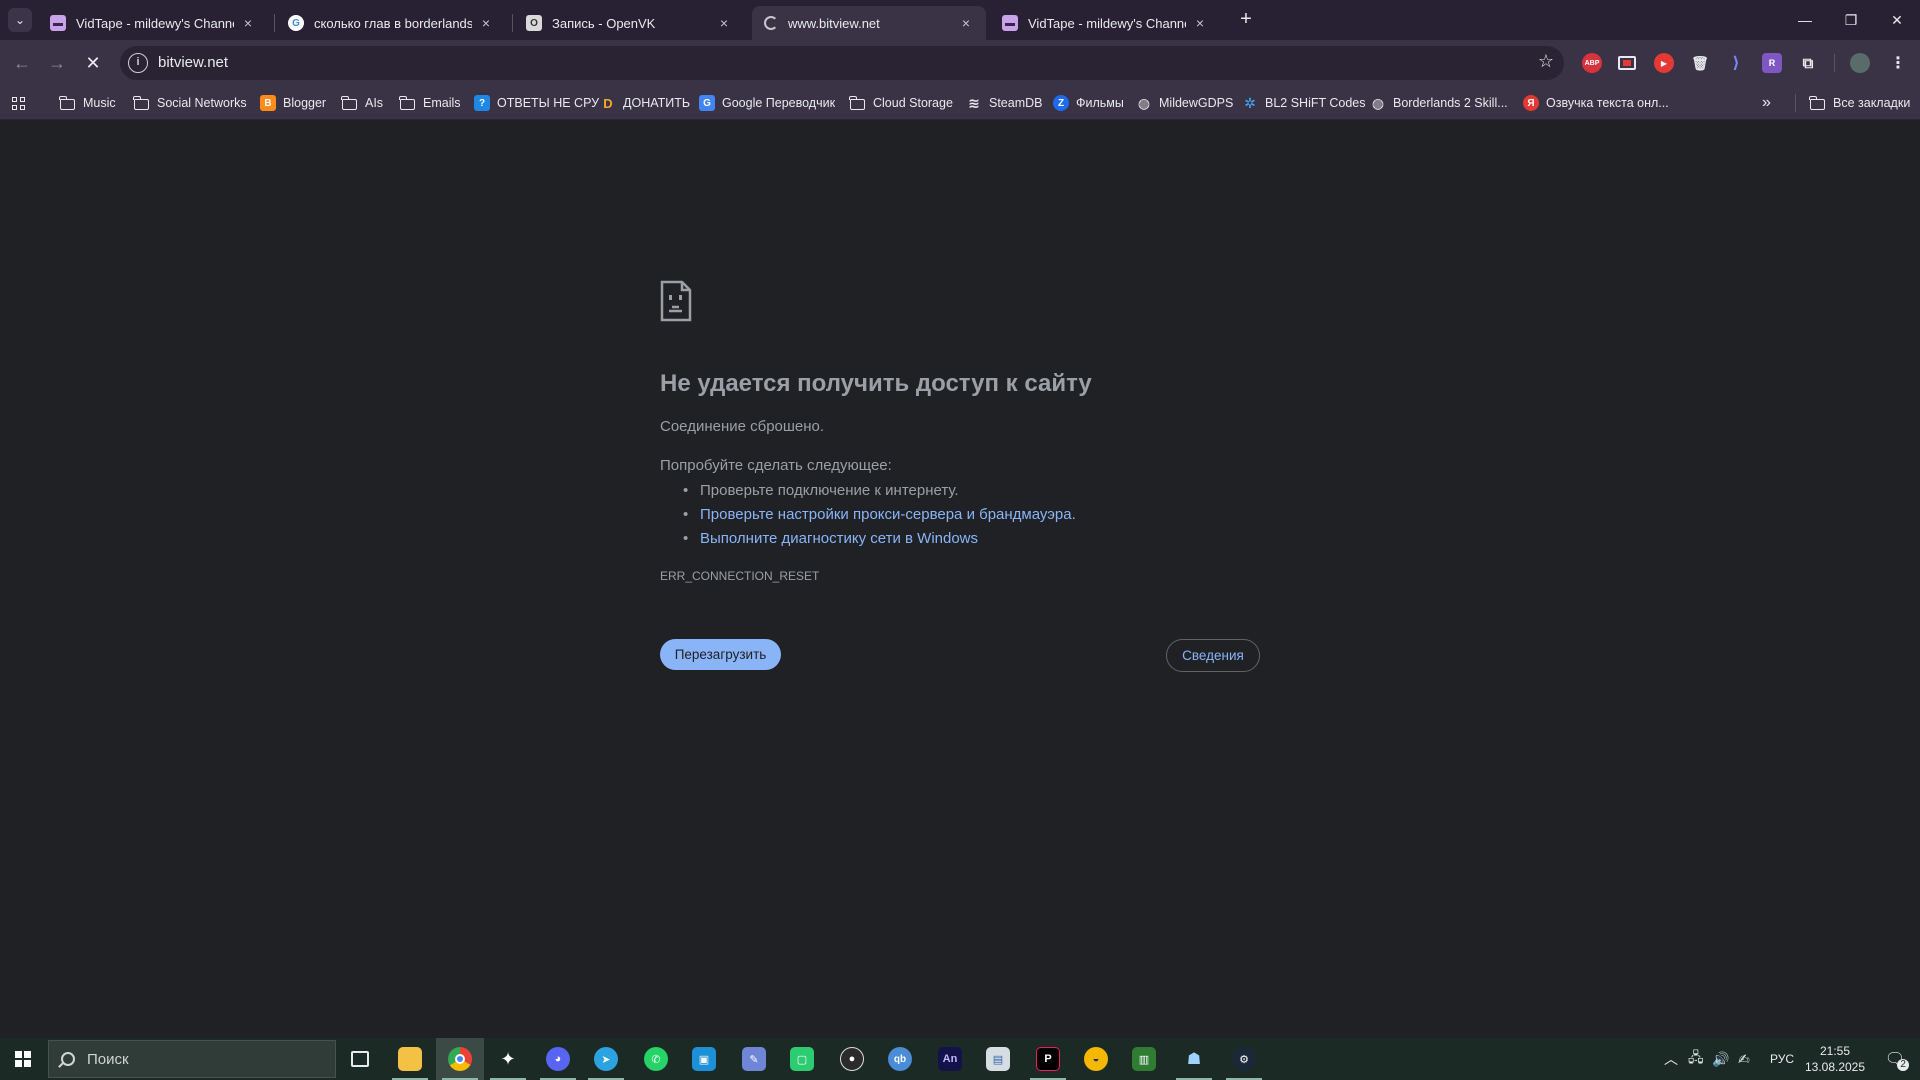 The image size is (1920, 1080). Describe the element at coordinates (305, 103) in the screenshot. I see `bookmark-label: Blogger` at that location.